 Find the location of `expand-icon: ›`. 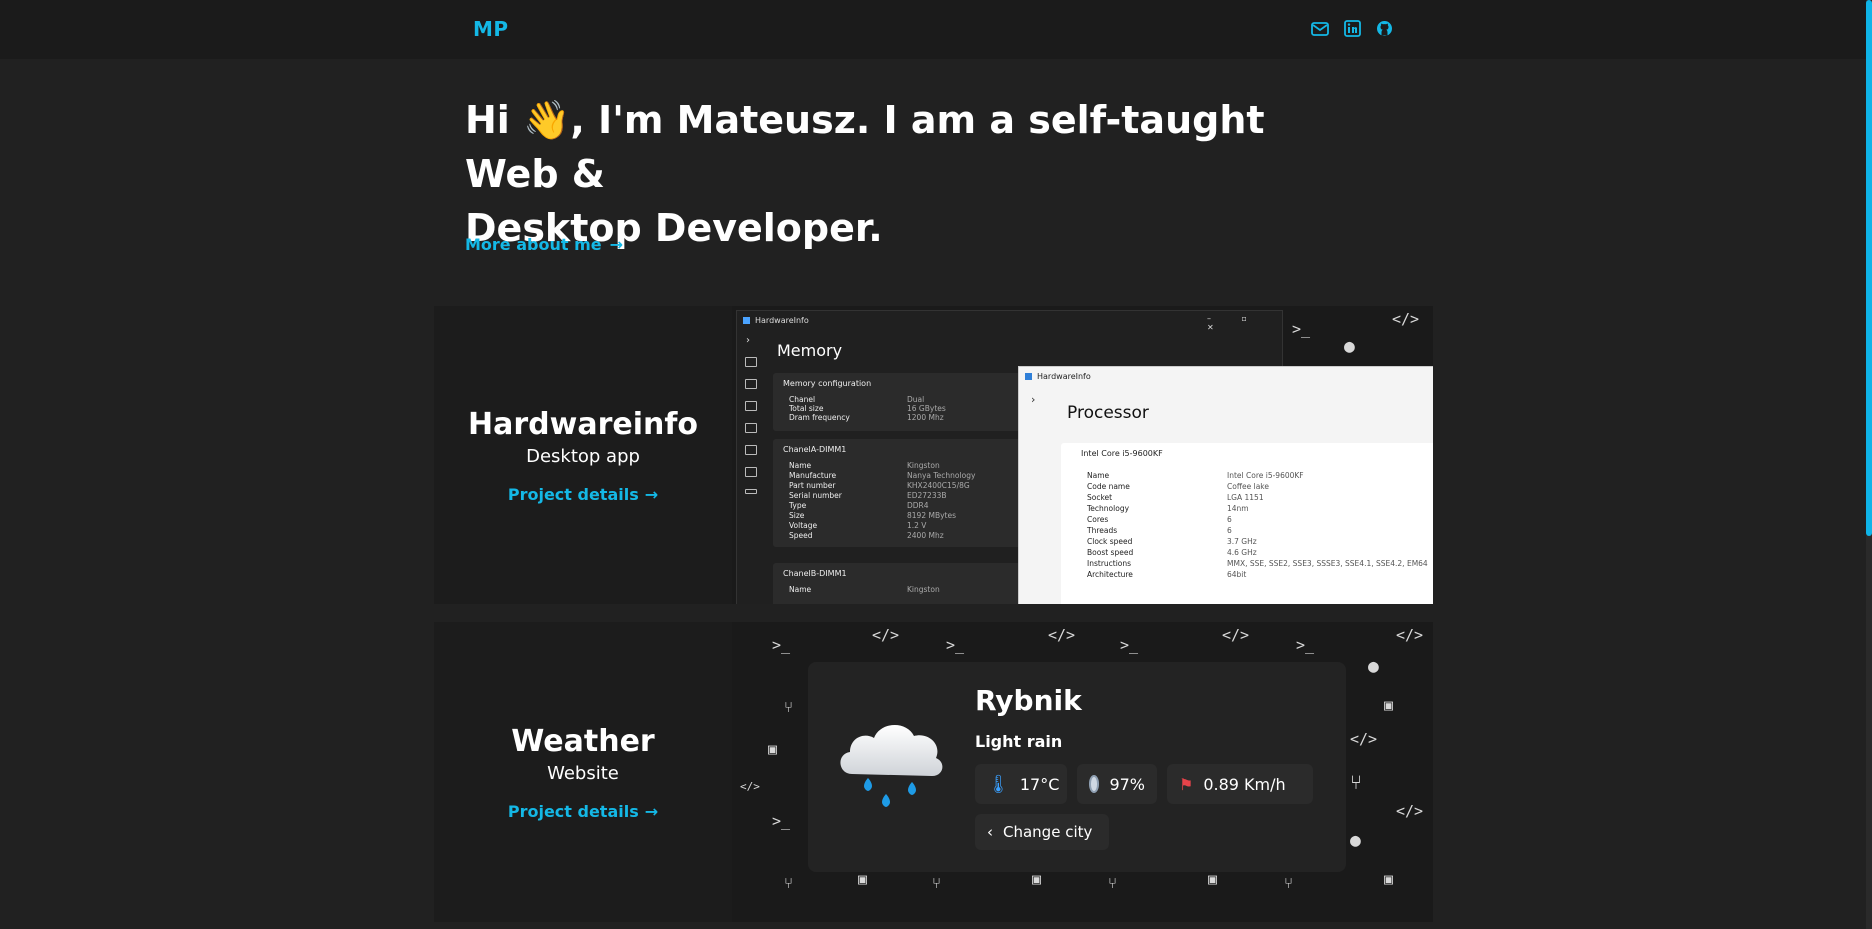

expand-icon: › is located at coordinates (1033, 399).